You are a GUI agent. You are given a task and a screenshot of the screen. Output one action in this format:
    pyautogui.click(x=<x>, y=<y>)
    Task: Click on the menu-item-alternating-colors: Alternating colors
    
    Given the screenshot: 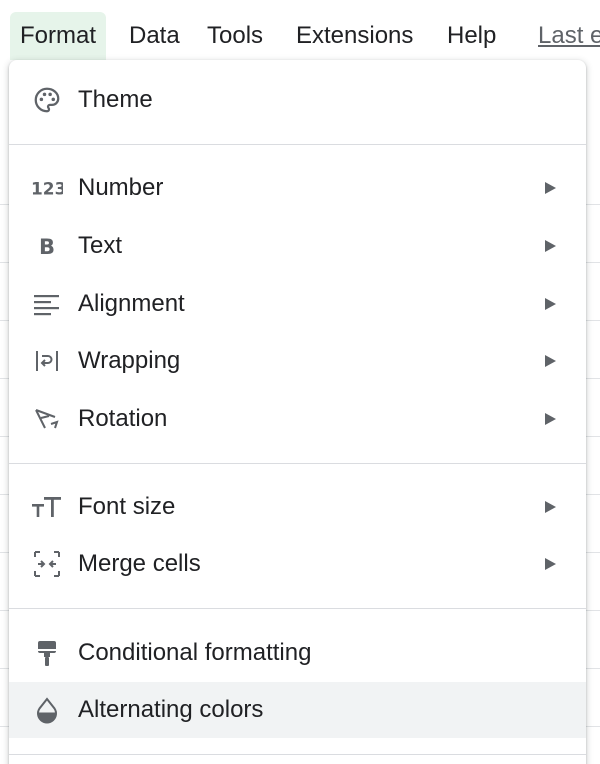 What is the action you would take?
    pyautogui.click(x=297, y=710)
    